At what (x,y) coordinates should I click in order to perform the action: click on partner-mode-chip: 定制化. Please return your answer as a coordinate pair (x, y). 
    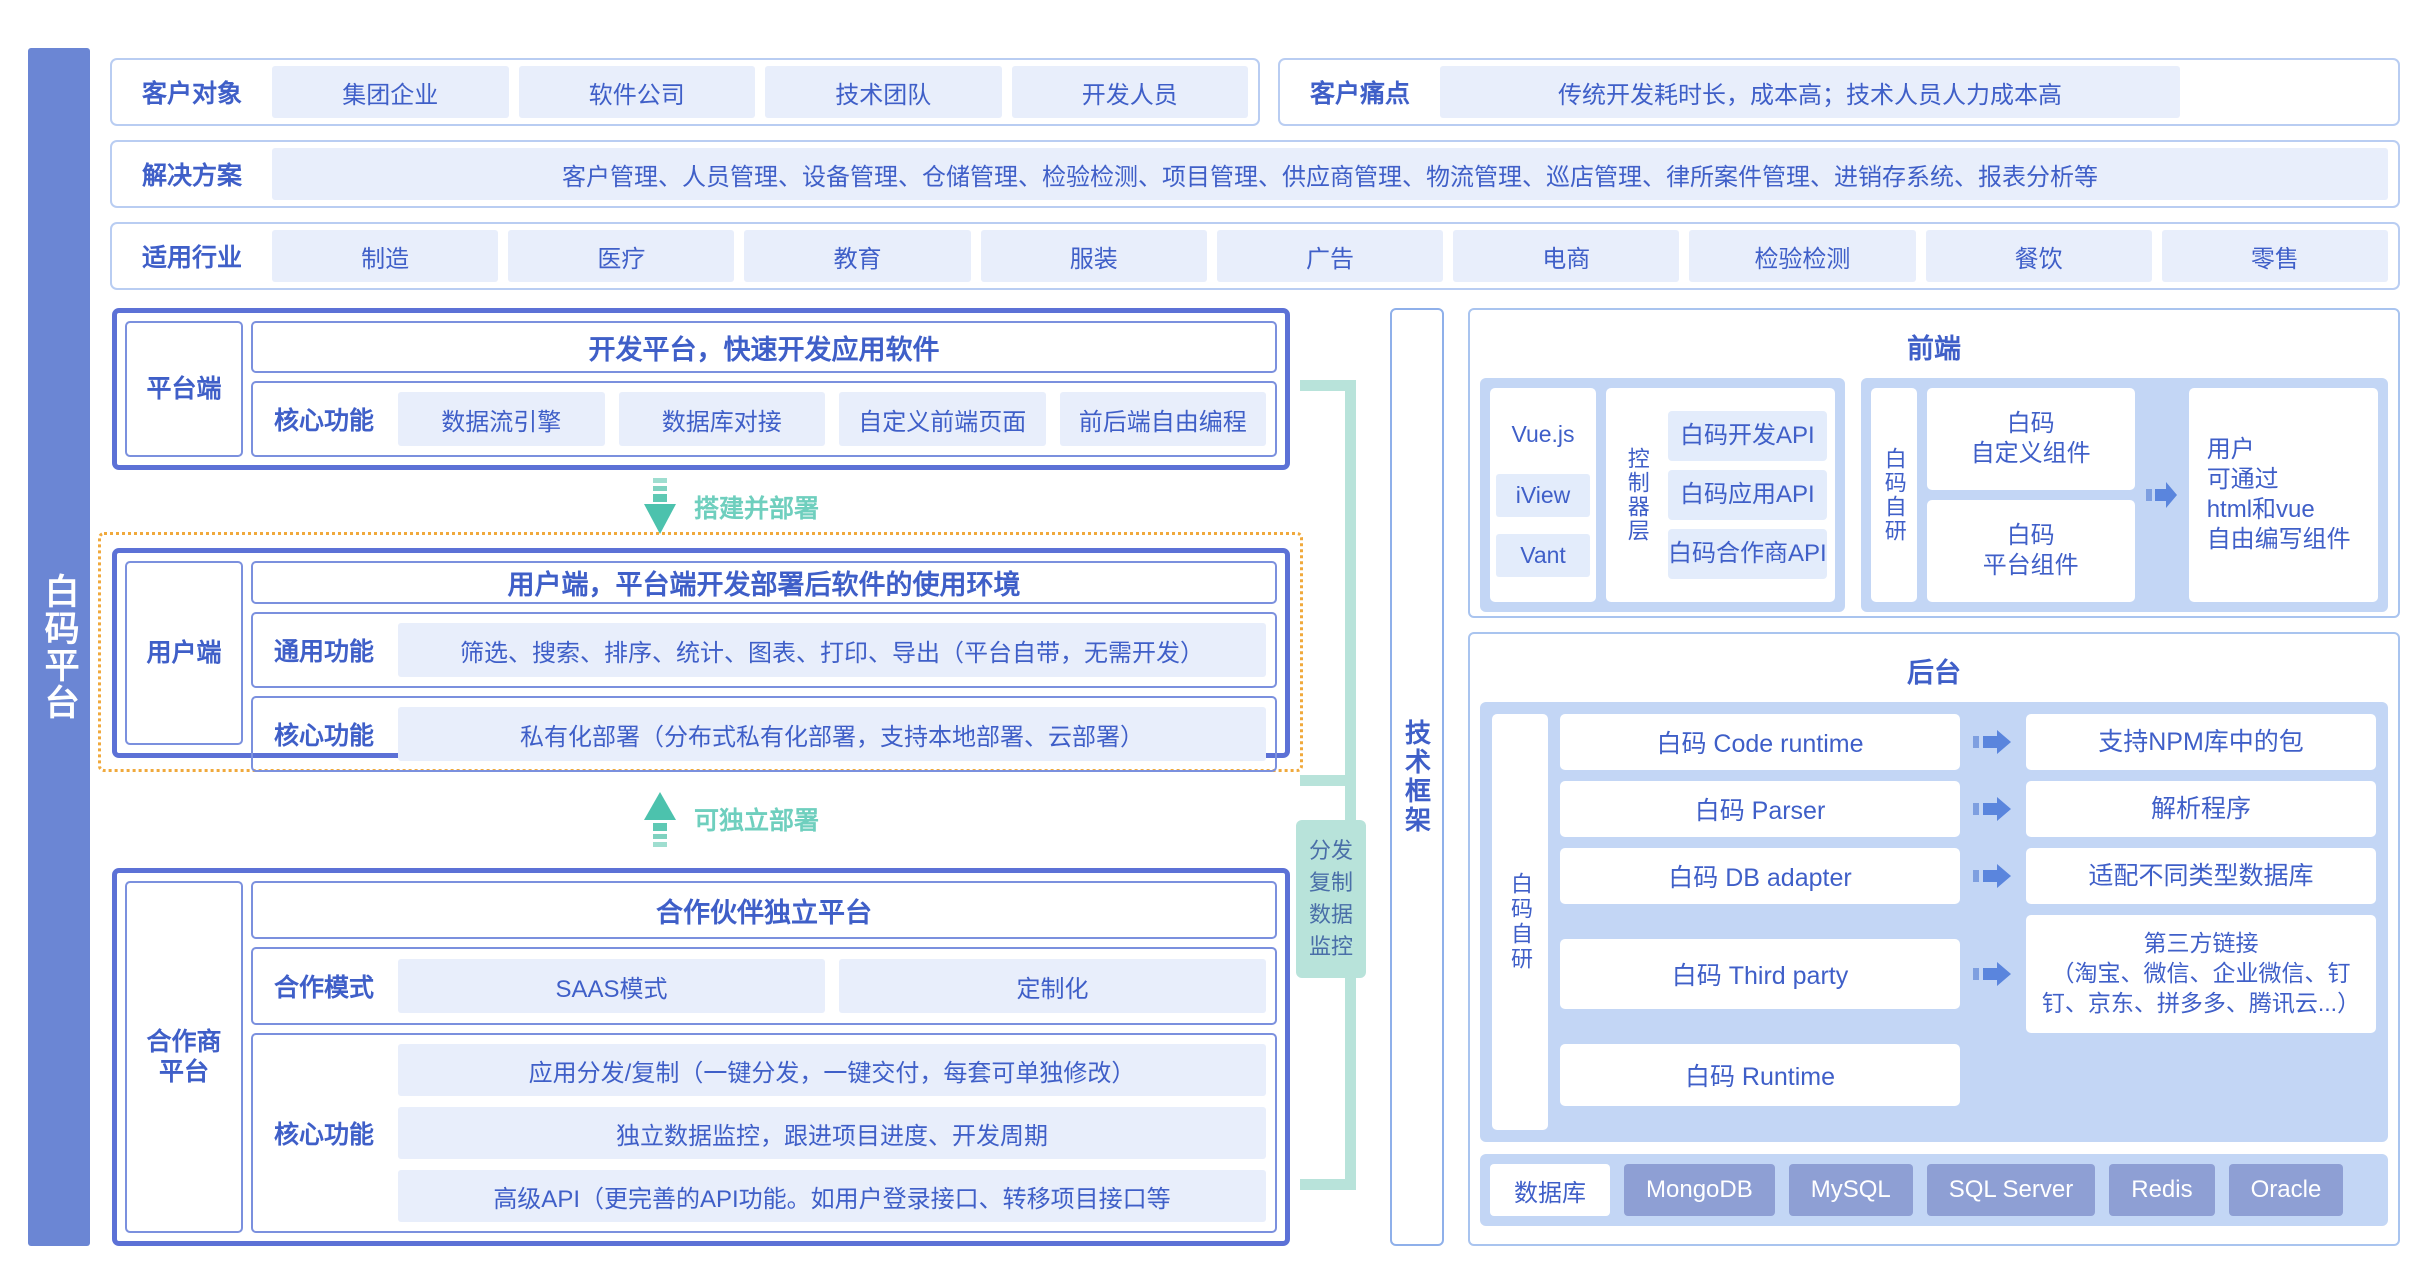
    Looking at the image, I should click on (1052, 986).